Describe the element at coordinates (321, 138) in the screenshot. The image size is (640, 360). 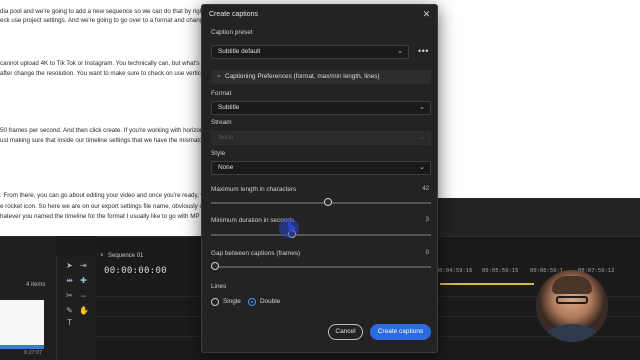
I see `stream-select: None ⌄` at that location.